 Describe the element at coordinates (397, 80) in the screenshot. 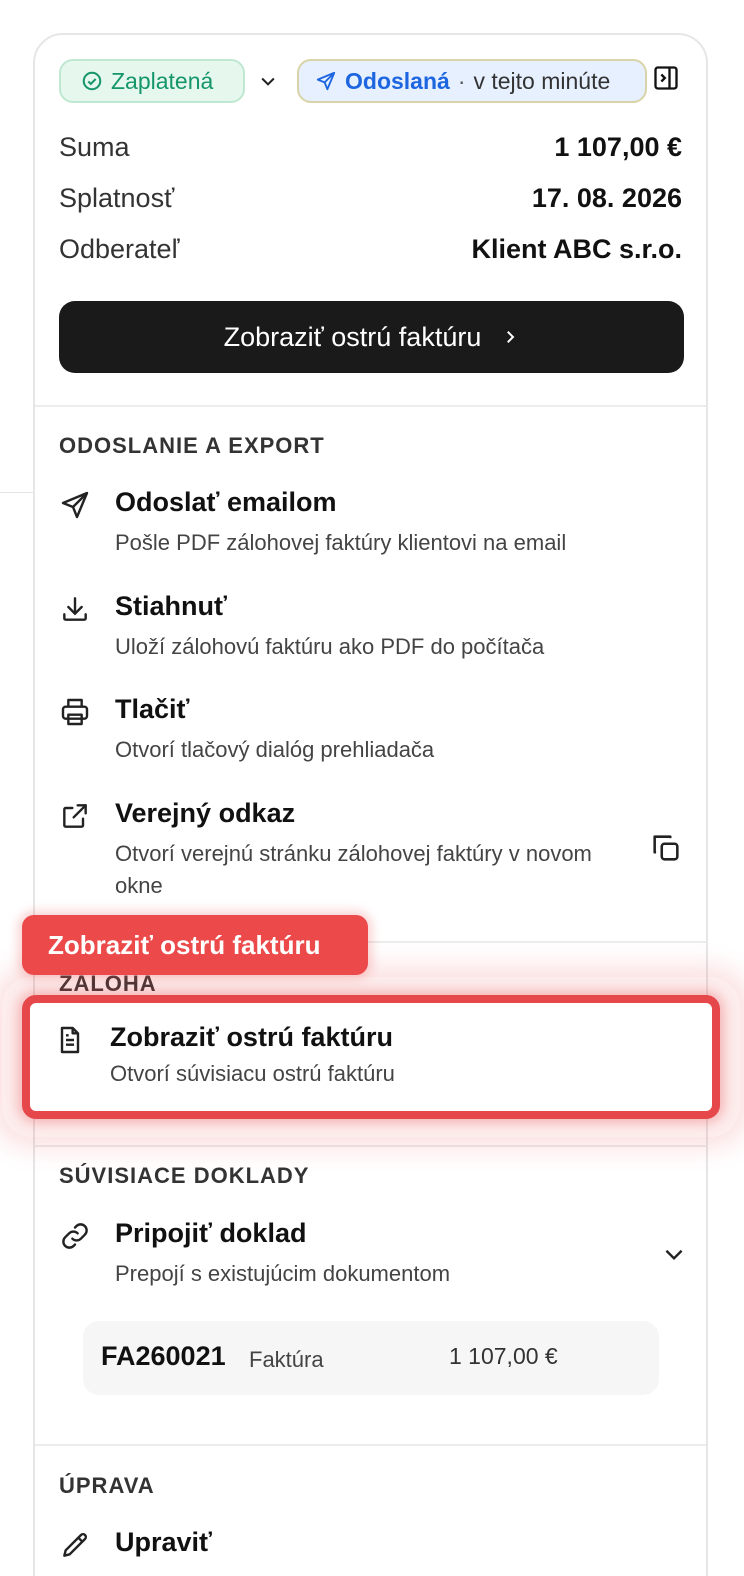

I see `status-sent-label: Odoslaná` at that location.